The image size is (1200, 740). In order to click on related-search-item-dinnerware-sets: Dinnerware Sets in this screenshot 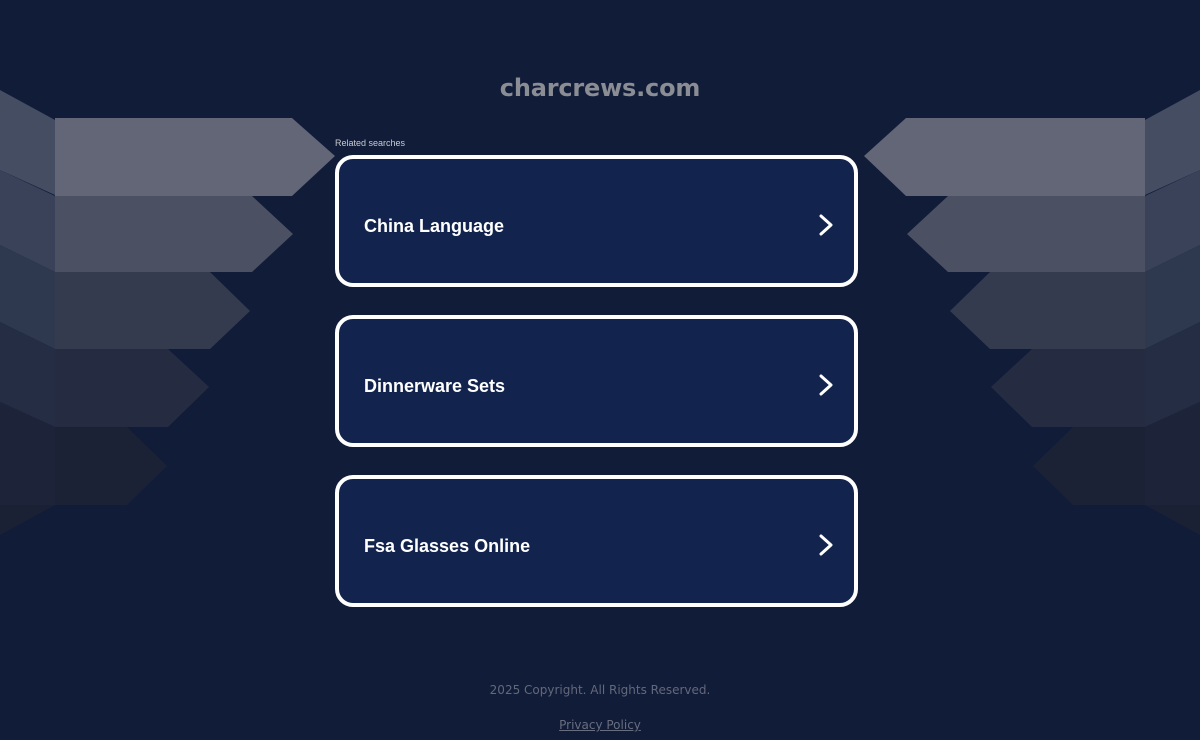, I will do `click(596, 381)`.